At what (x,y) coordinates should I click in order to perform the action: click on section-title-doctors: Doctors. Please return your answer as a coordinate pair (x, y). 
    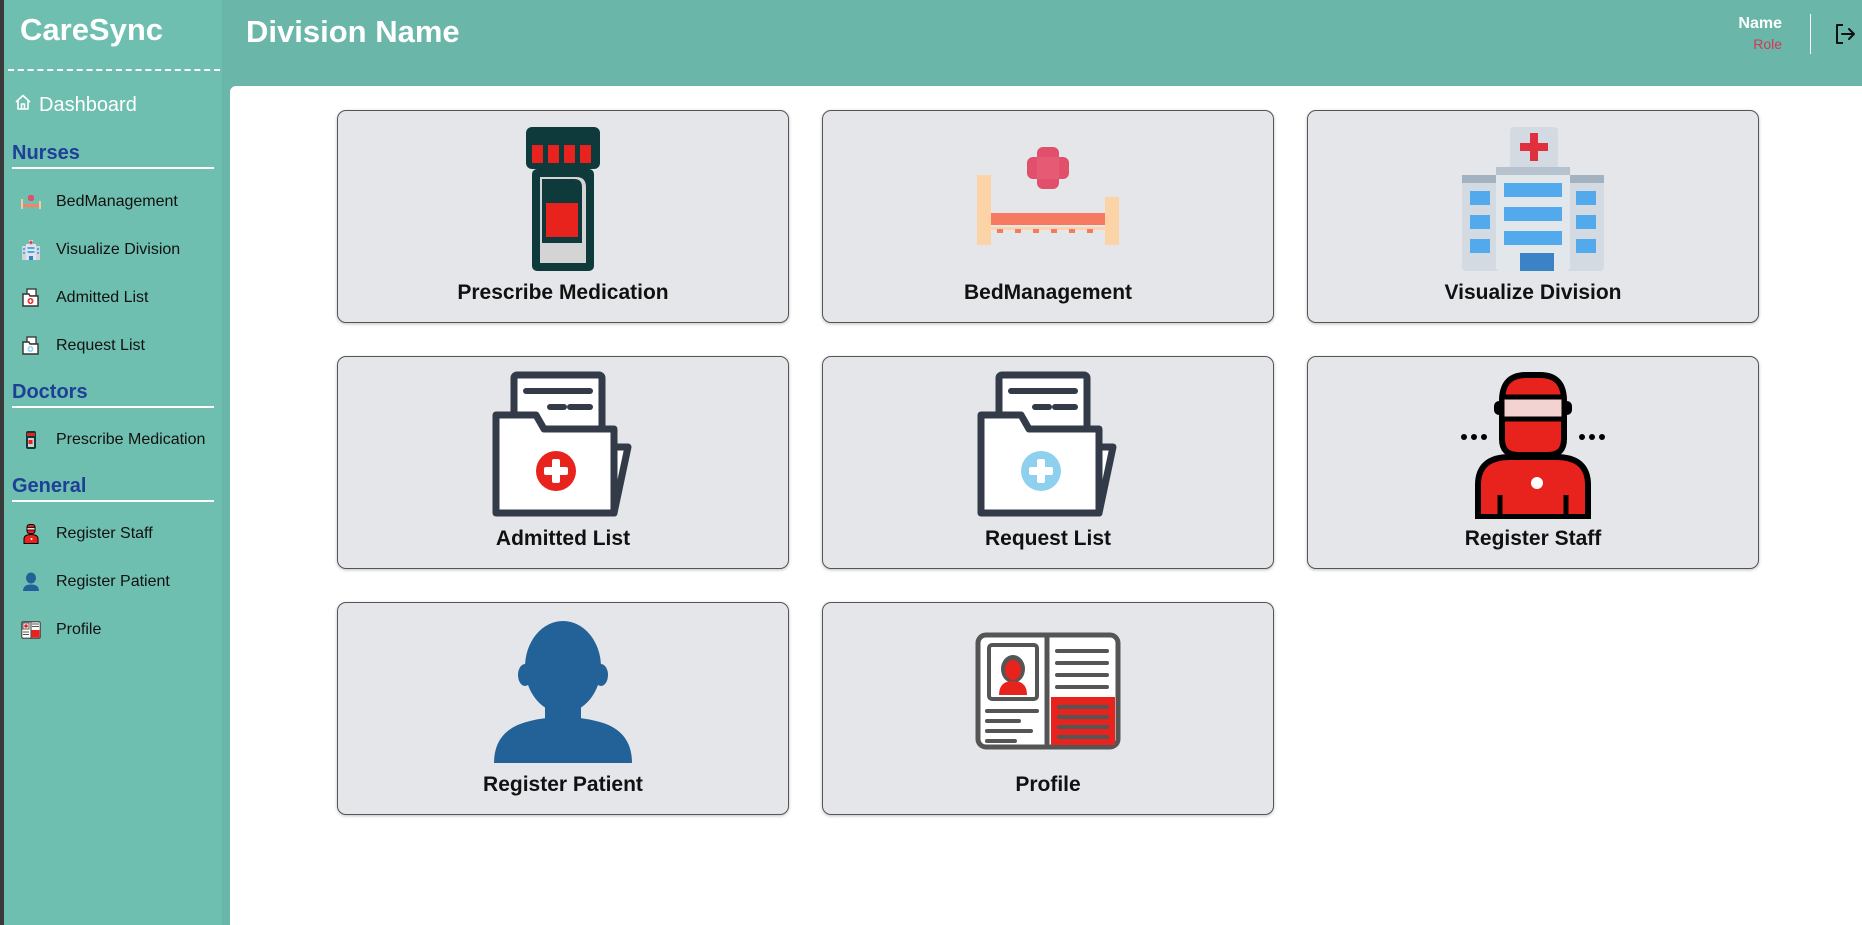
    Looking at the image, I should click on (113, 394).